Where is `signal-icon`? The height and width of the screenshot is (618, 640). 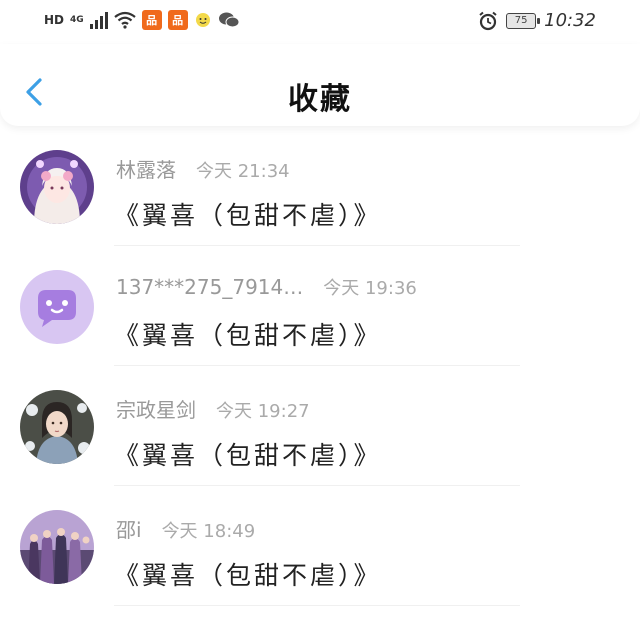
signal-icon is located at coordinates (98, 20).